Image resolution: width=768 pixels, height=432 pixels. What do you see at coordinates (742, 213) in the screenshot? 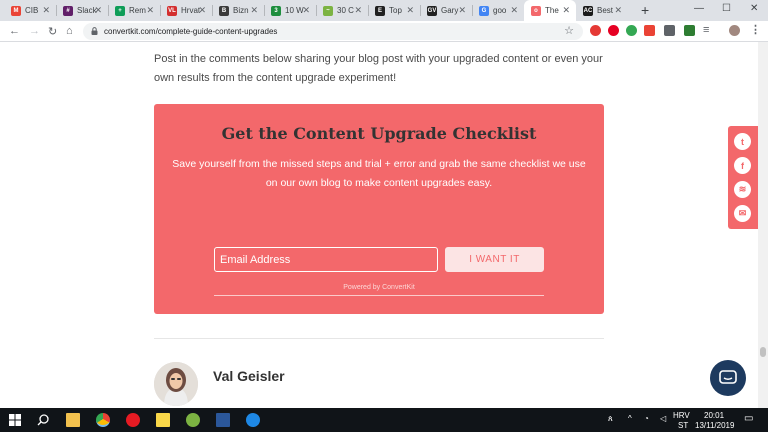
I see `email-icon: ✉` at bounding box center [742, 213].